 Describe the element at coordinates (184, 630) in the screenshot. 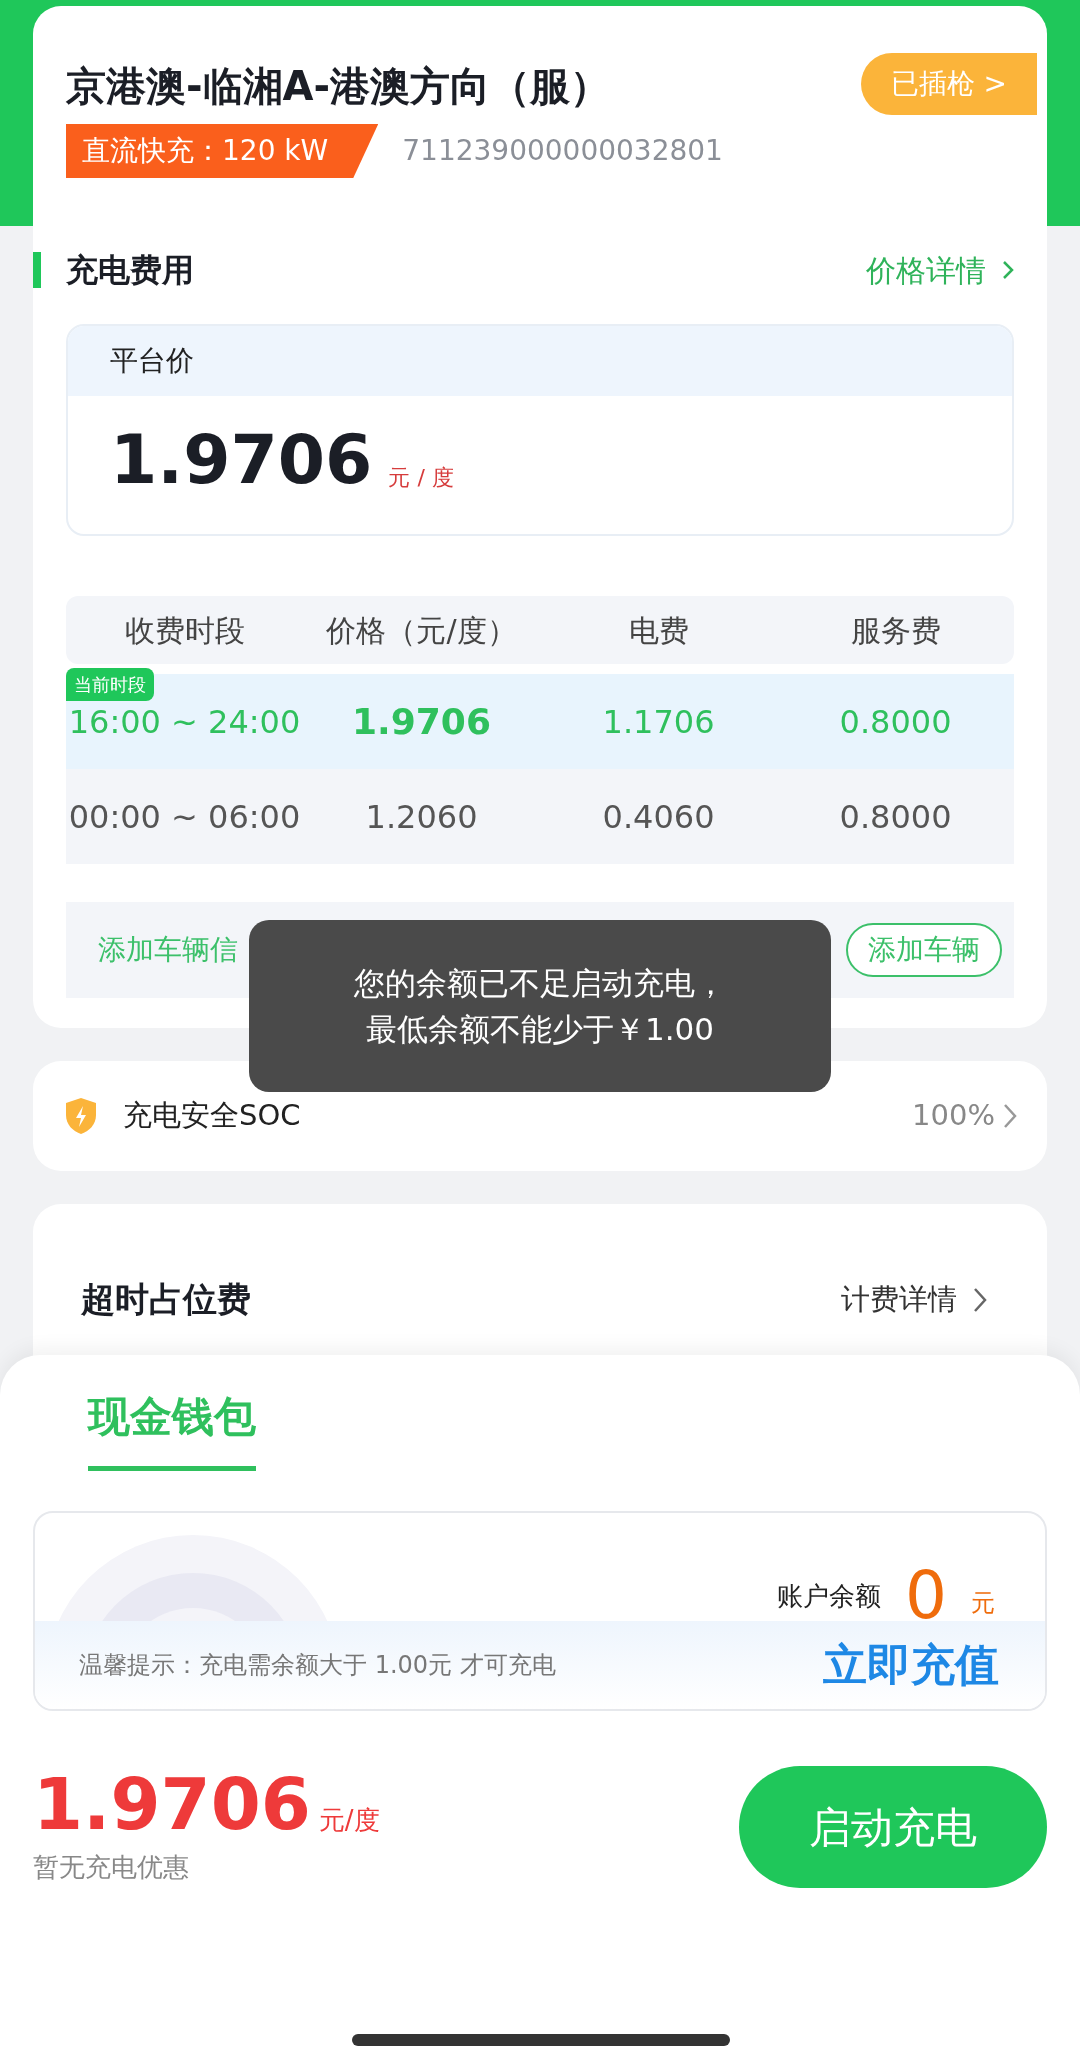

I see `column-header: 收费时段` at that location.